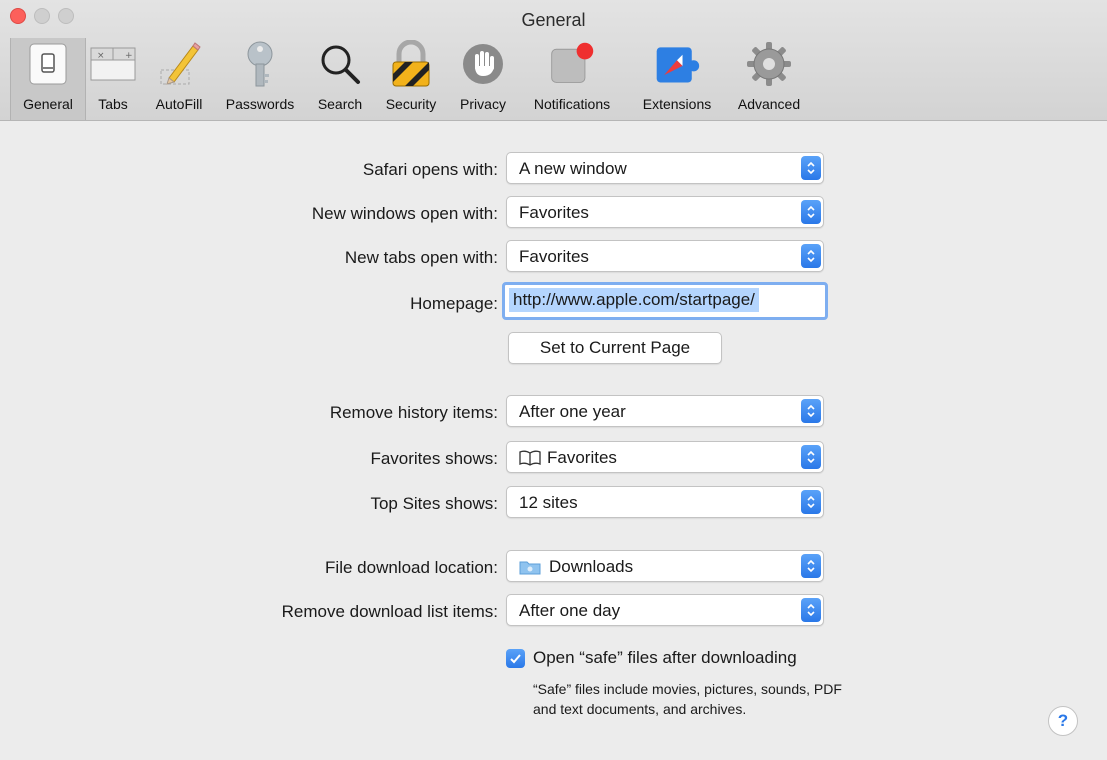 This screenshot has height=760, width=1107. I want to click on new-windows-open-with-popup: Favorites, so click(665, 212).